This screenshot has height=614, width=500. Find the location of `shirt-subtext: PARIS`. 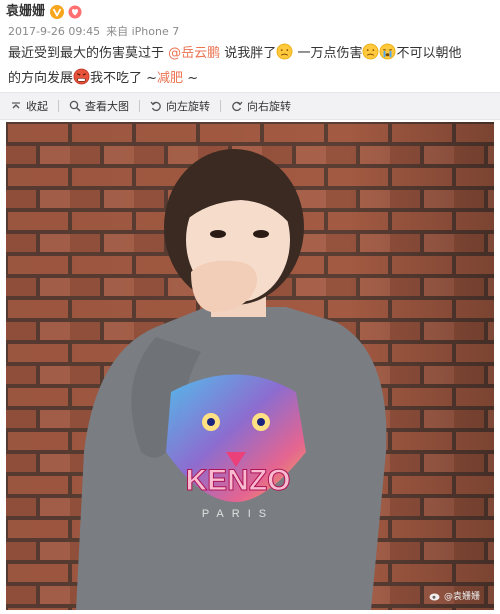

shirt-subtext: PARIS is located at coordinates (238, 514).